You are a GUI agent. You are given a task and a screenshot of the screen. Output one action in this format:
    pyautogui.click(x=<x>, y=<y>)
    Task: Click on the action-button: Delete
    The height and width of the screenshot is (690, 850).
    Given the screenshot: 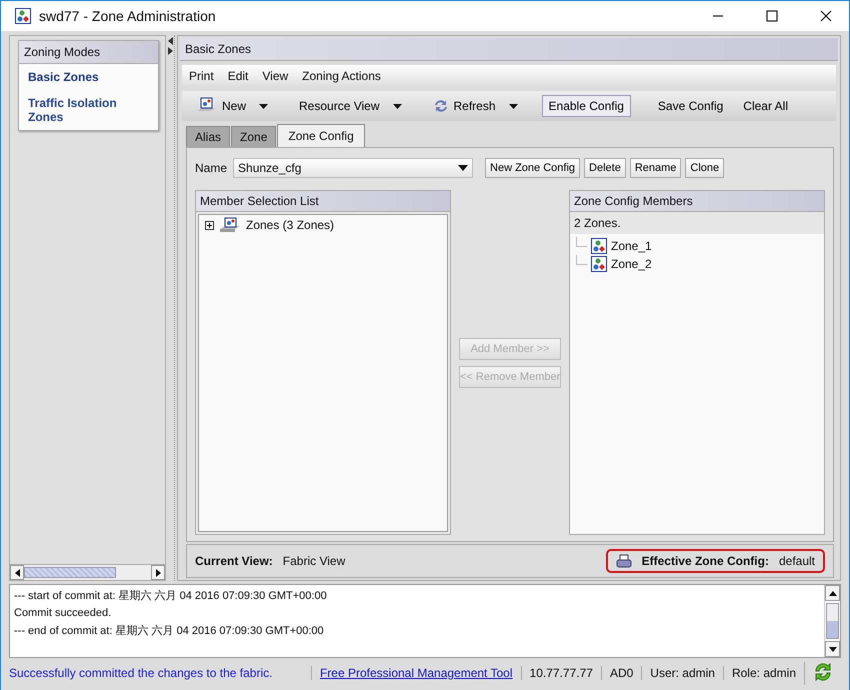 What is the action you would take?
    pyautogui.click(x=605, y=168)
    